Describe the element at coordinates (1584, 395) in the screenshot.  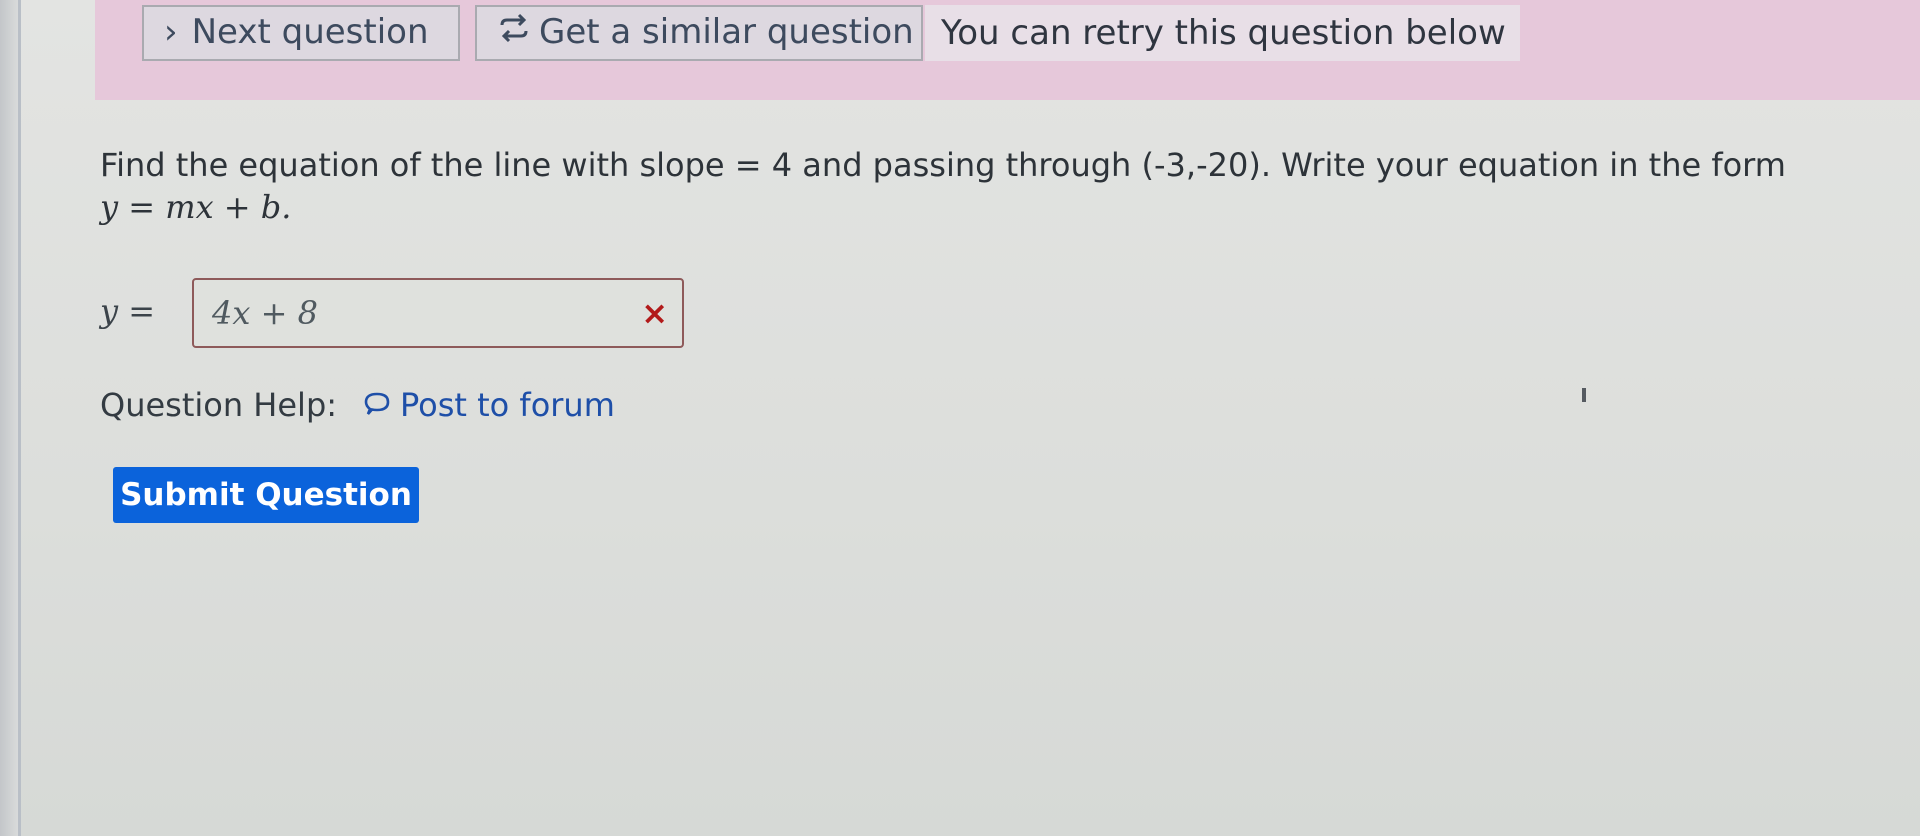
I see `screen-speck` at that location.